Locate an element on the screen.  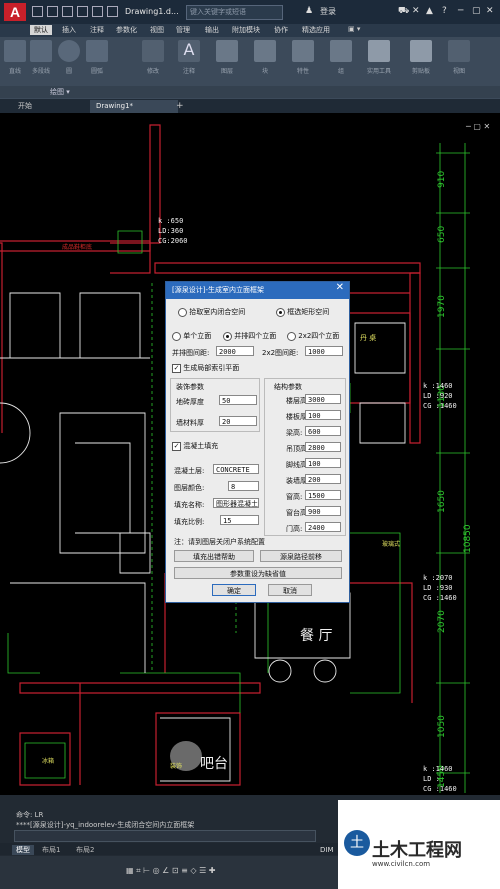
polyline-button: 多段线 is located at coordinates (41, 57).